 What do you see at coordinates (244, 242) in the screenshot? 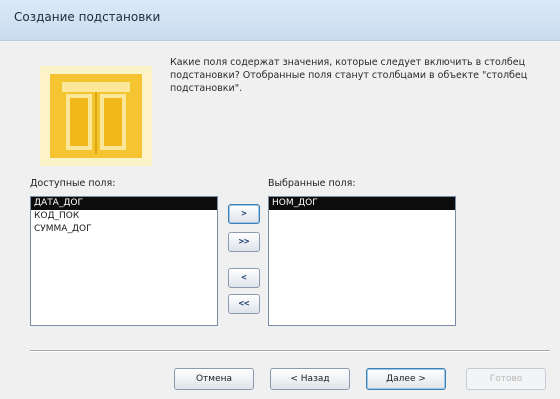
I see `add-all-button: >>` at bounding box center [244, 242].